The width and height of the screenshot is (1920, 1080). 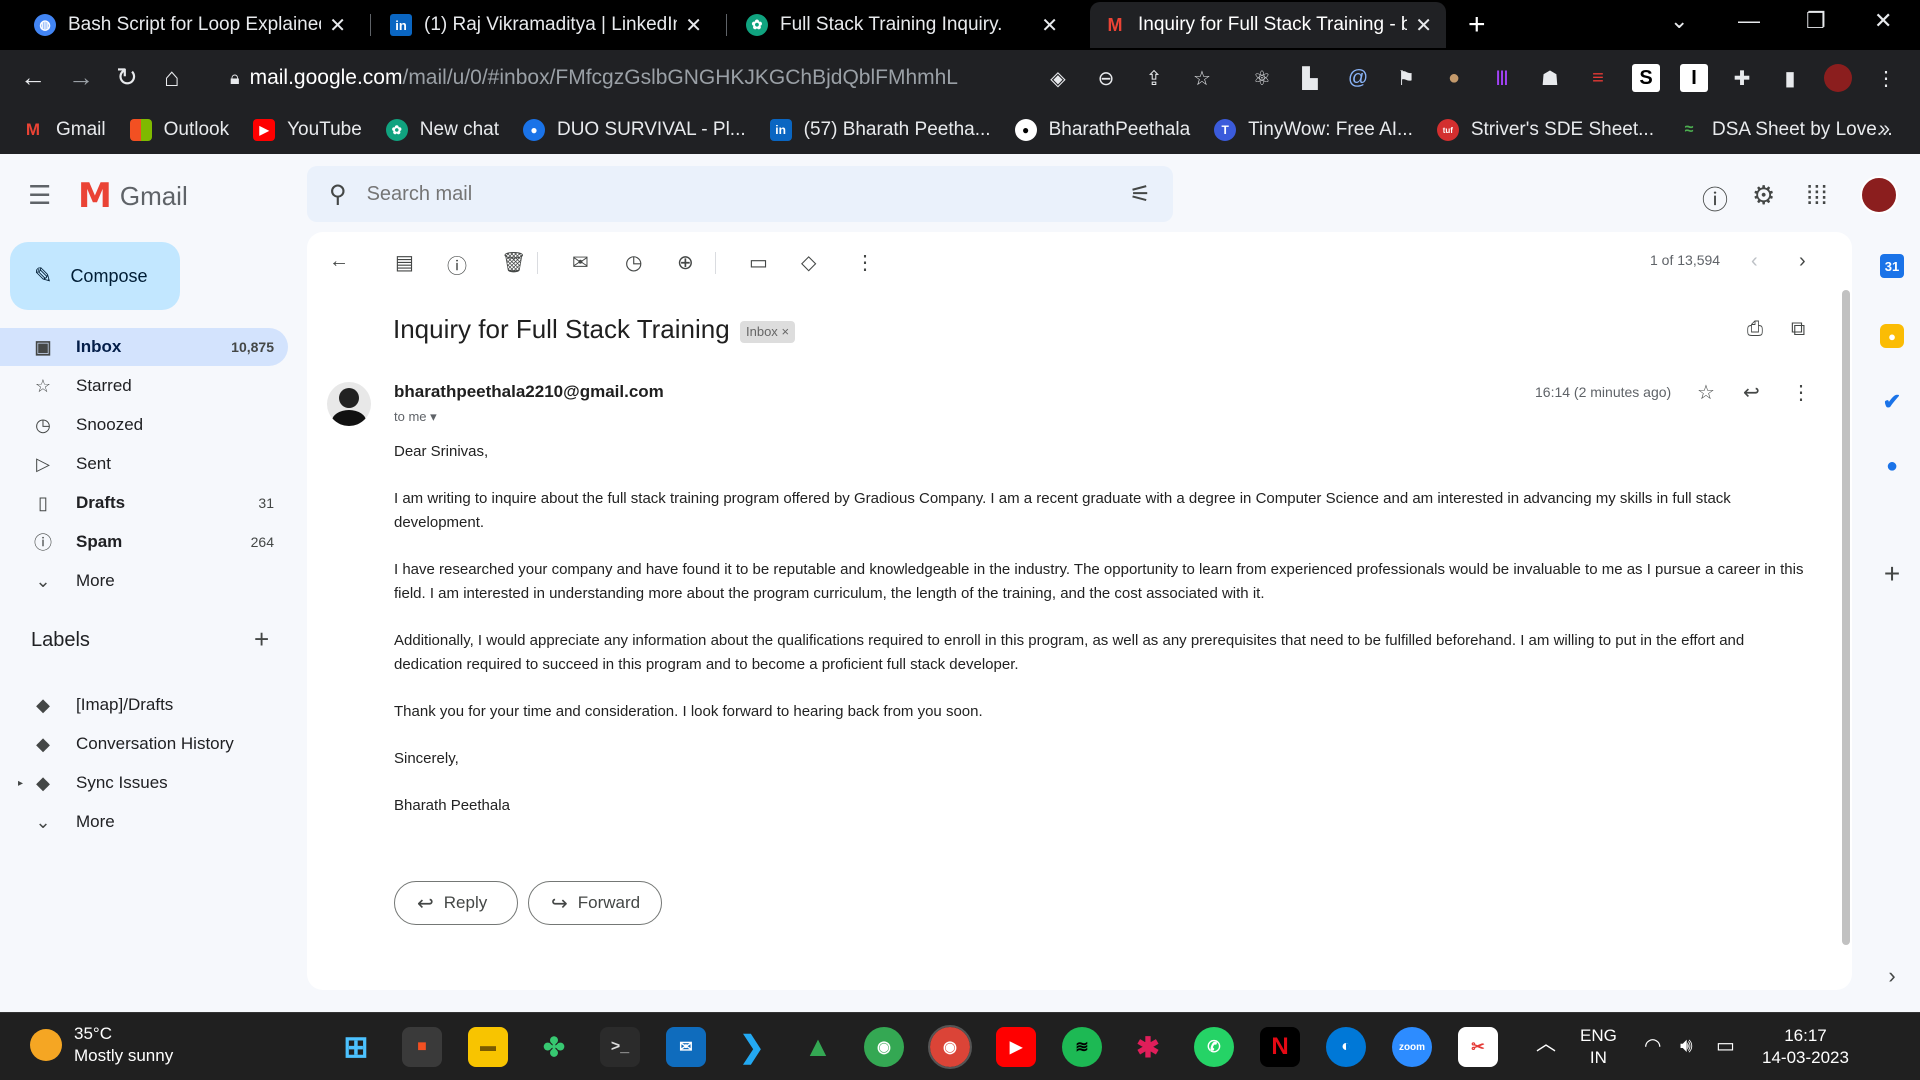 What do you see at coordinates (1310, 78) in the screenshot?
I see `extension-icon: ▙` at bounding box center [1310, 78].